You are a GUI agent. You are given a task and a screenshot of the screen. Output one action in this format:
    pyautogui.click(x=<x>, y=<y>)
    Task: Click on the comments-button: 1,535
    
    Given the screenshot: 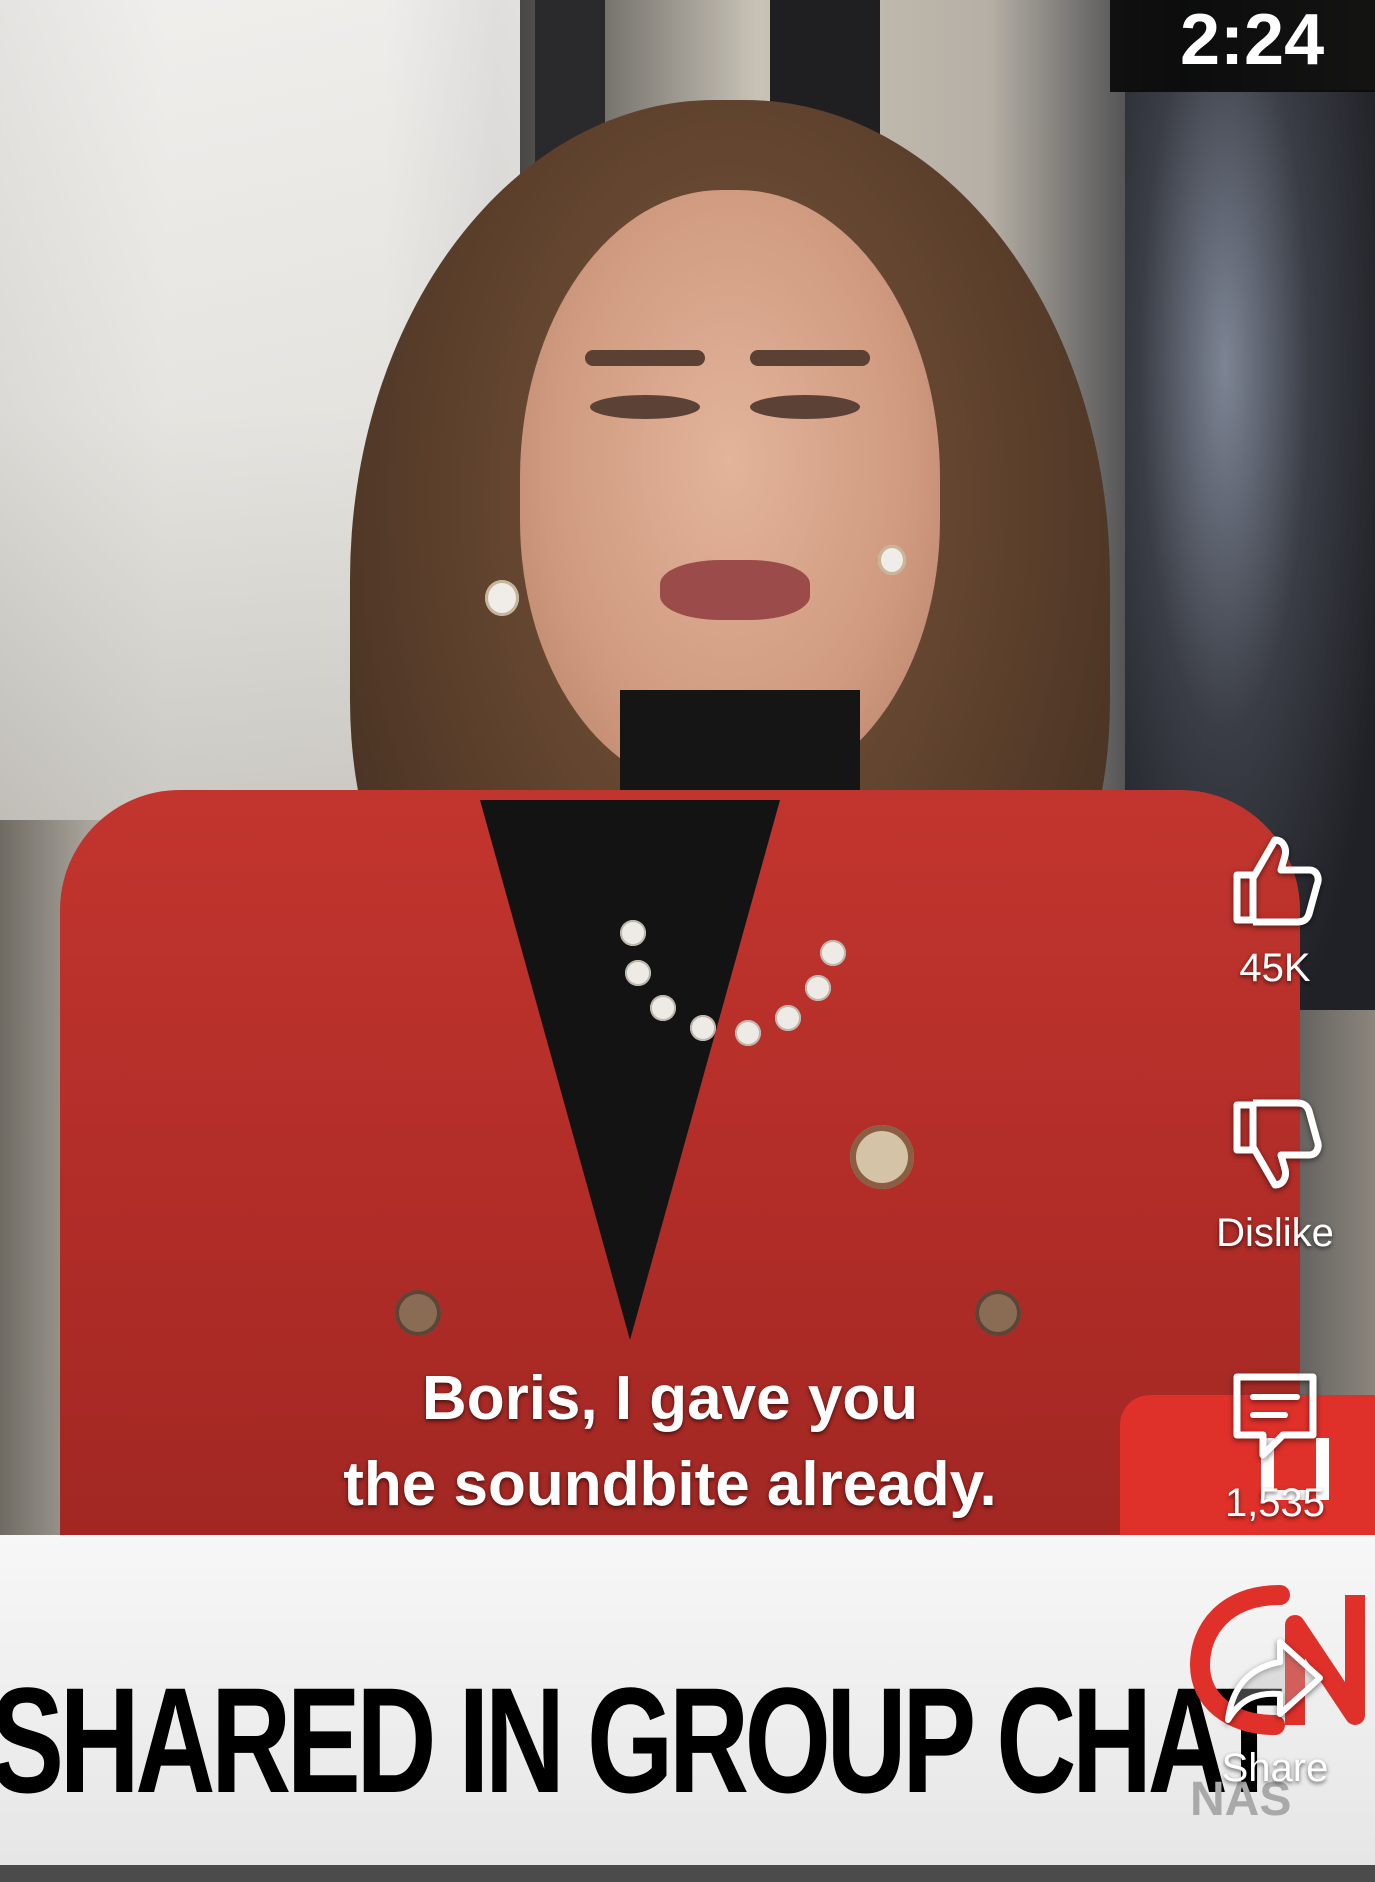 What is the action you would take?
    pyautogui.click(x=1275, y=1446)
    